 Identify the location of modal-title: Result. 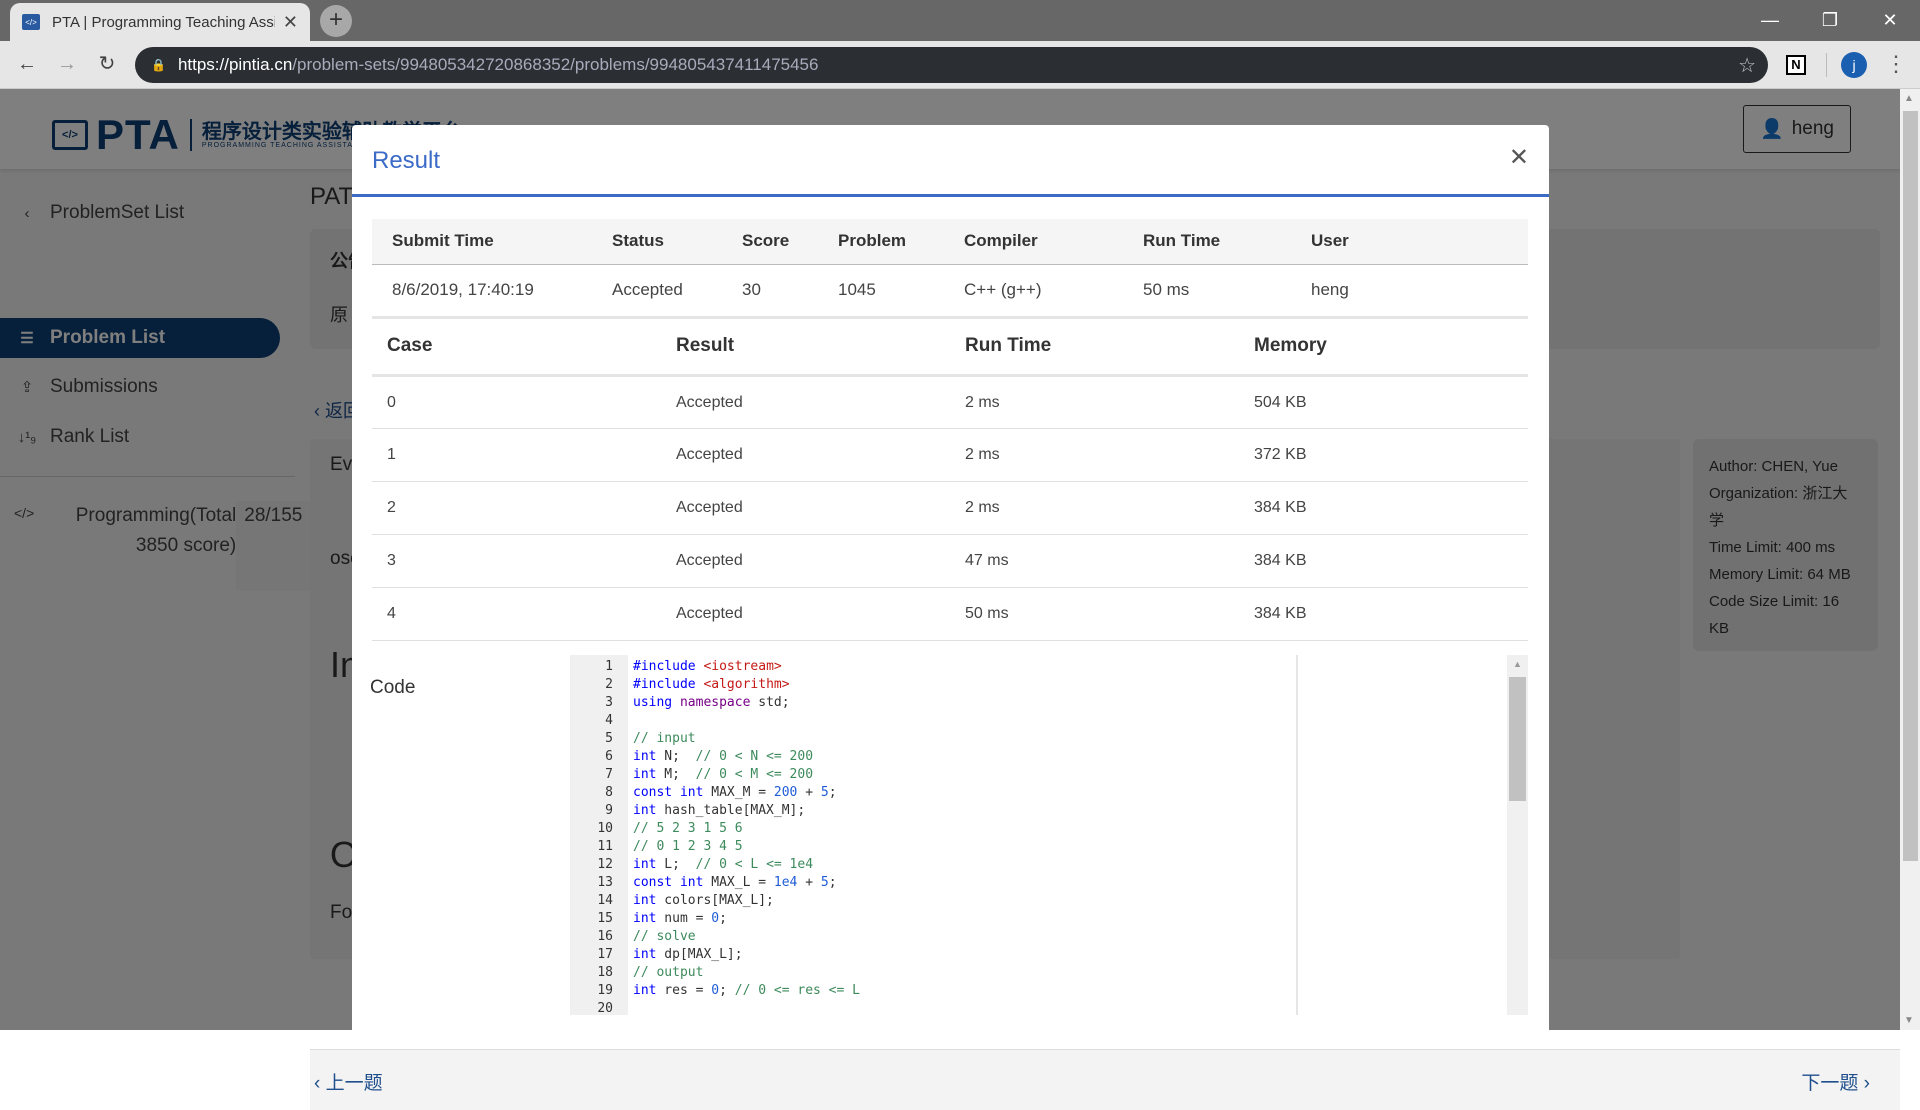
(406, 160).